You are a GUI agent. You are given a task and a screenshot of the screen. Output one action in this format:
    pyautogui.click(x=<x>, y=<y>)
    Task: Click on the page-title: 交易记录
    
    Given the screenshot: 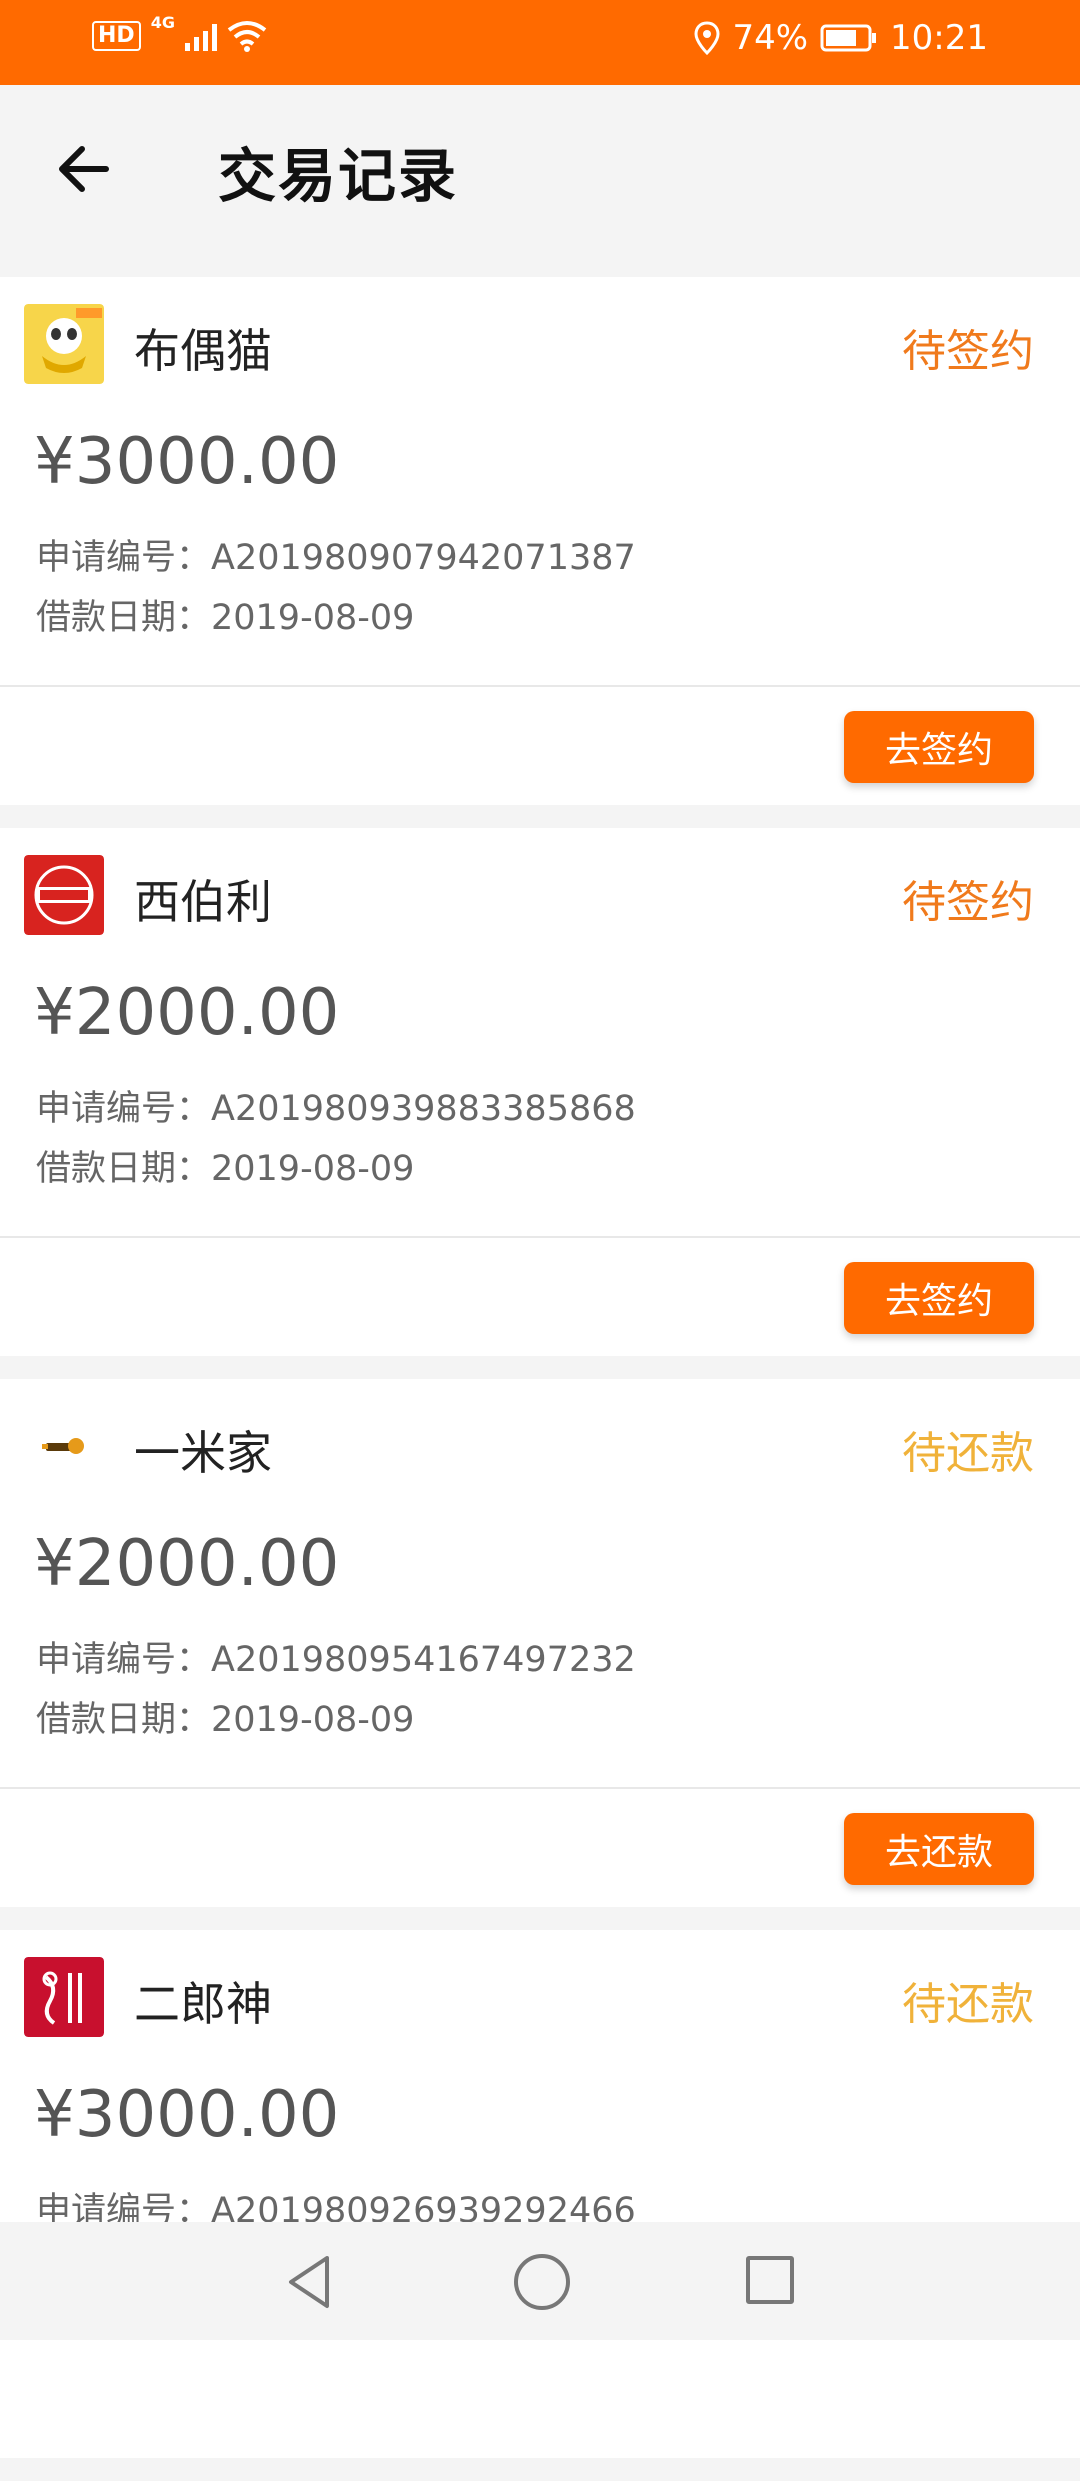 What is the action you would take?
    pyautogui.click(x=338, y=176)
    